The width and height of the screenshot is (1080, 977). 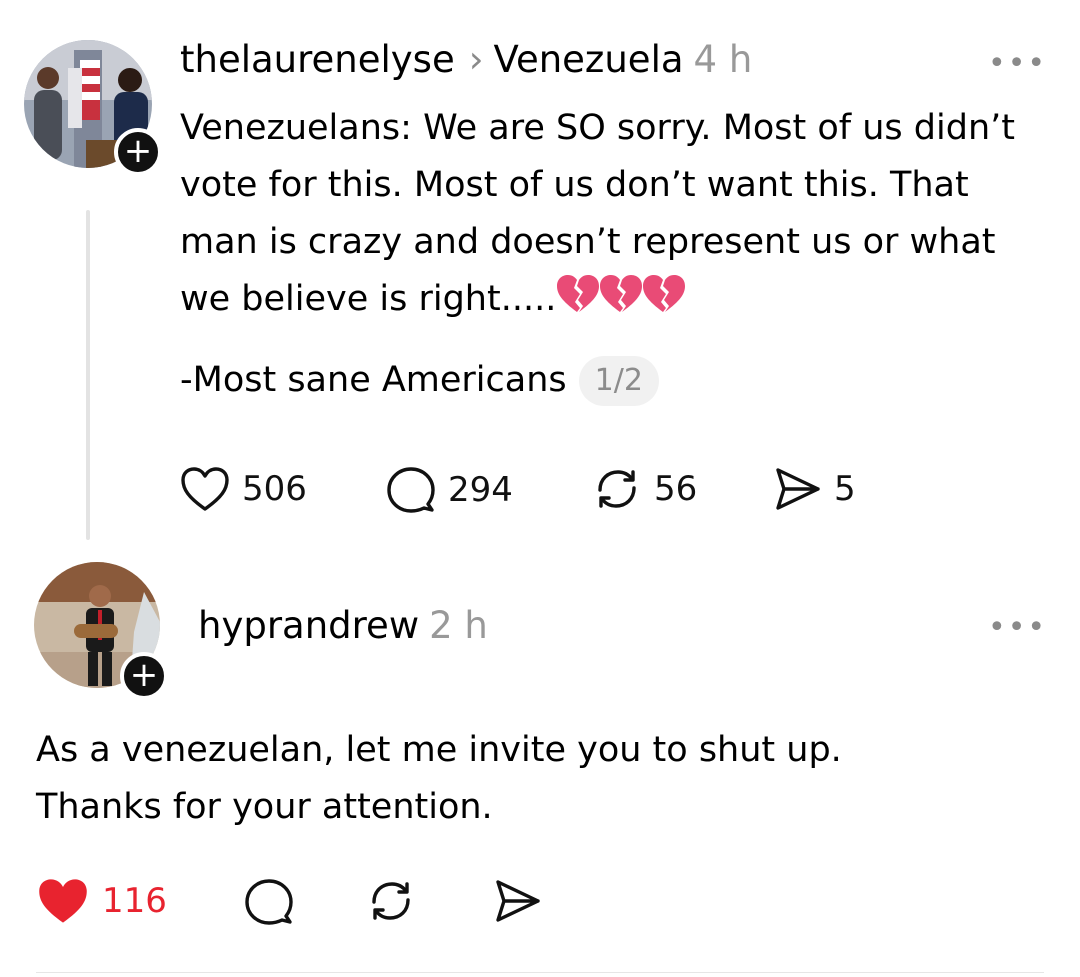 I want to click on post-header: thelaurenelyse › Venezuela 4 h, so click(x=466, y=59).